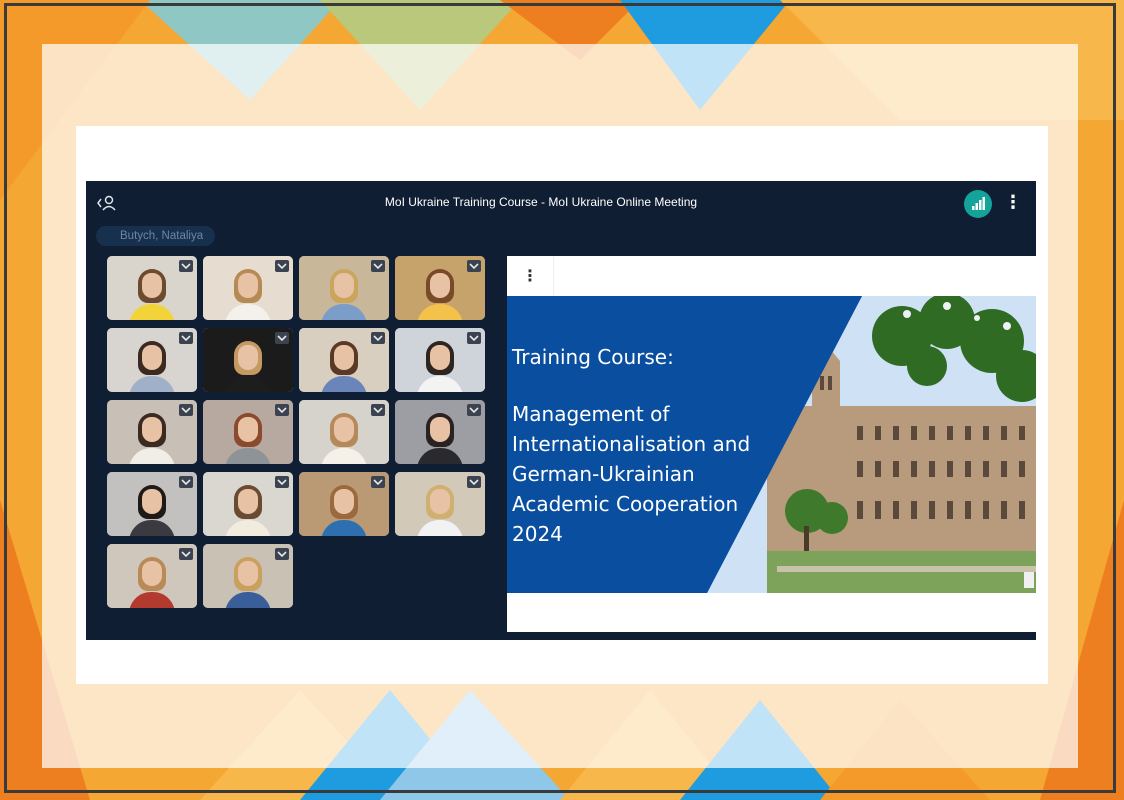  I want to click on network-signal-icon, so click(978, 204).